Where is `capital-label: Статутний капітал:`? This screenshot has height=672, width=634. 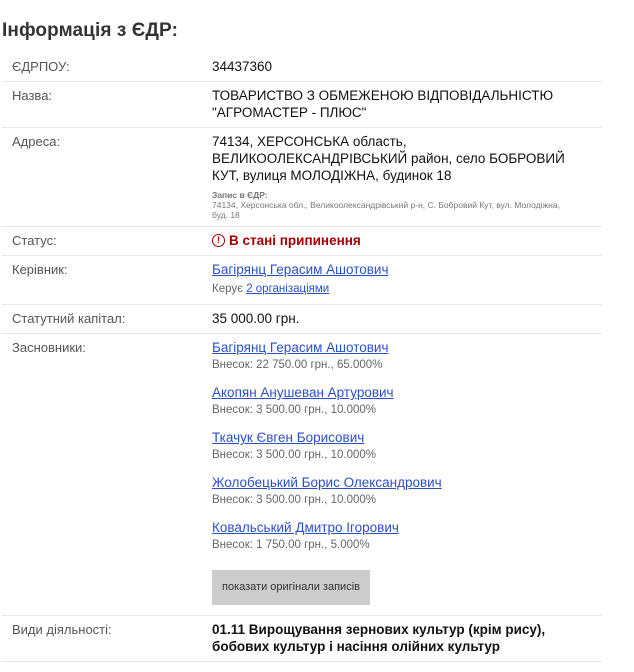 capital-label: Статутний капітал: is located at coordinates (69, 318).